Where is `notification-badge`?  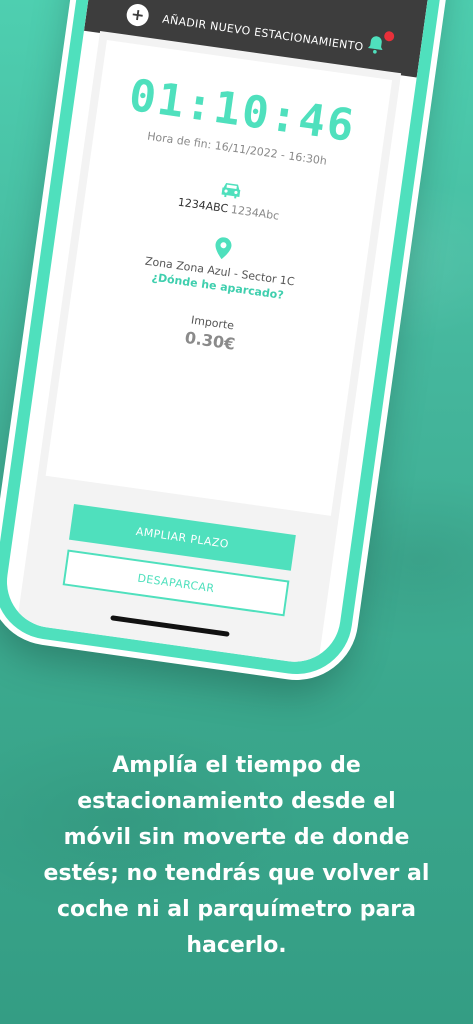 notification-badge is located at coordinates (389, 36).